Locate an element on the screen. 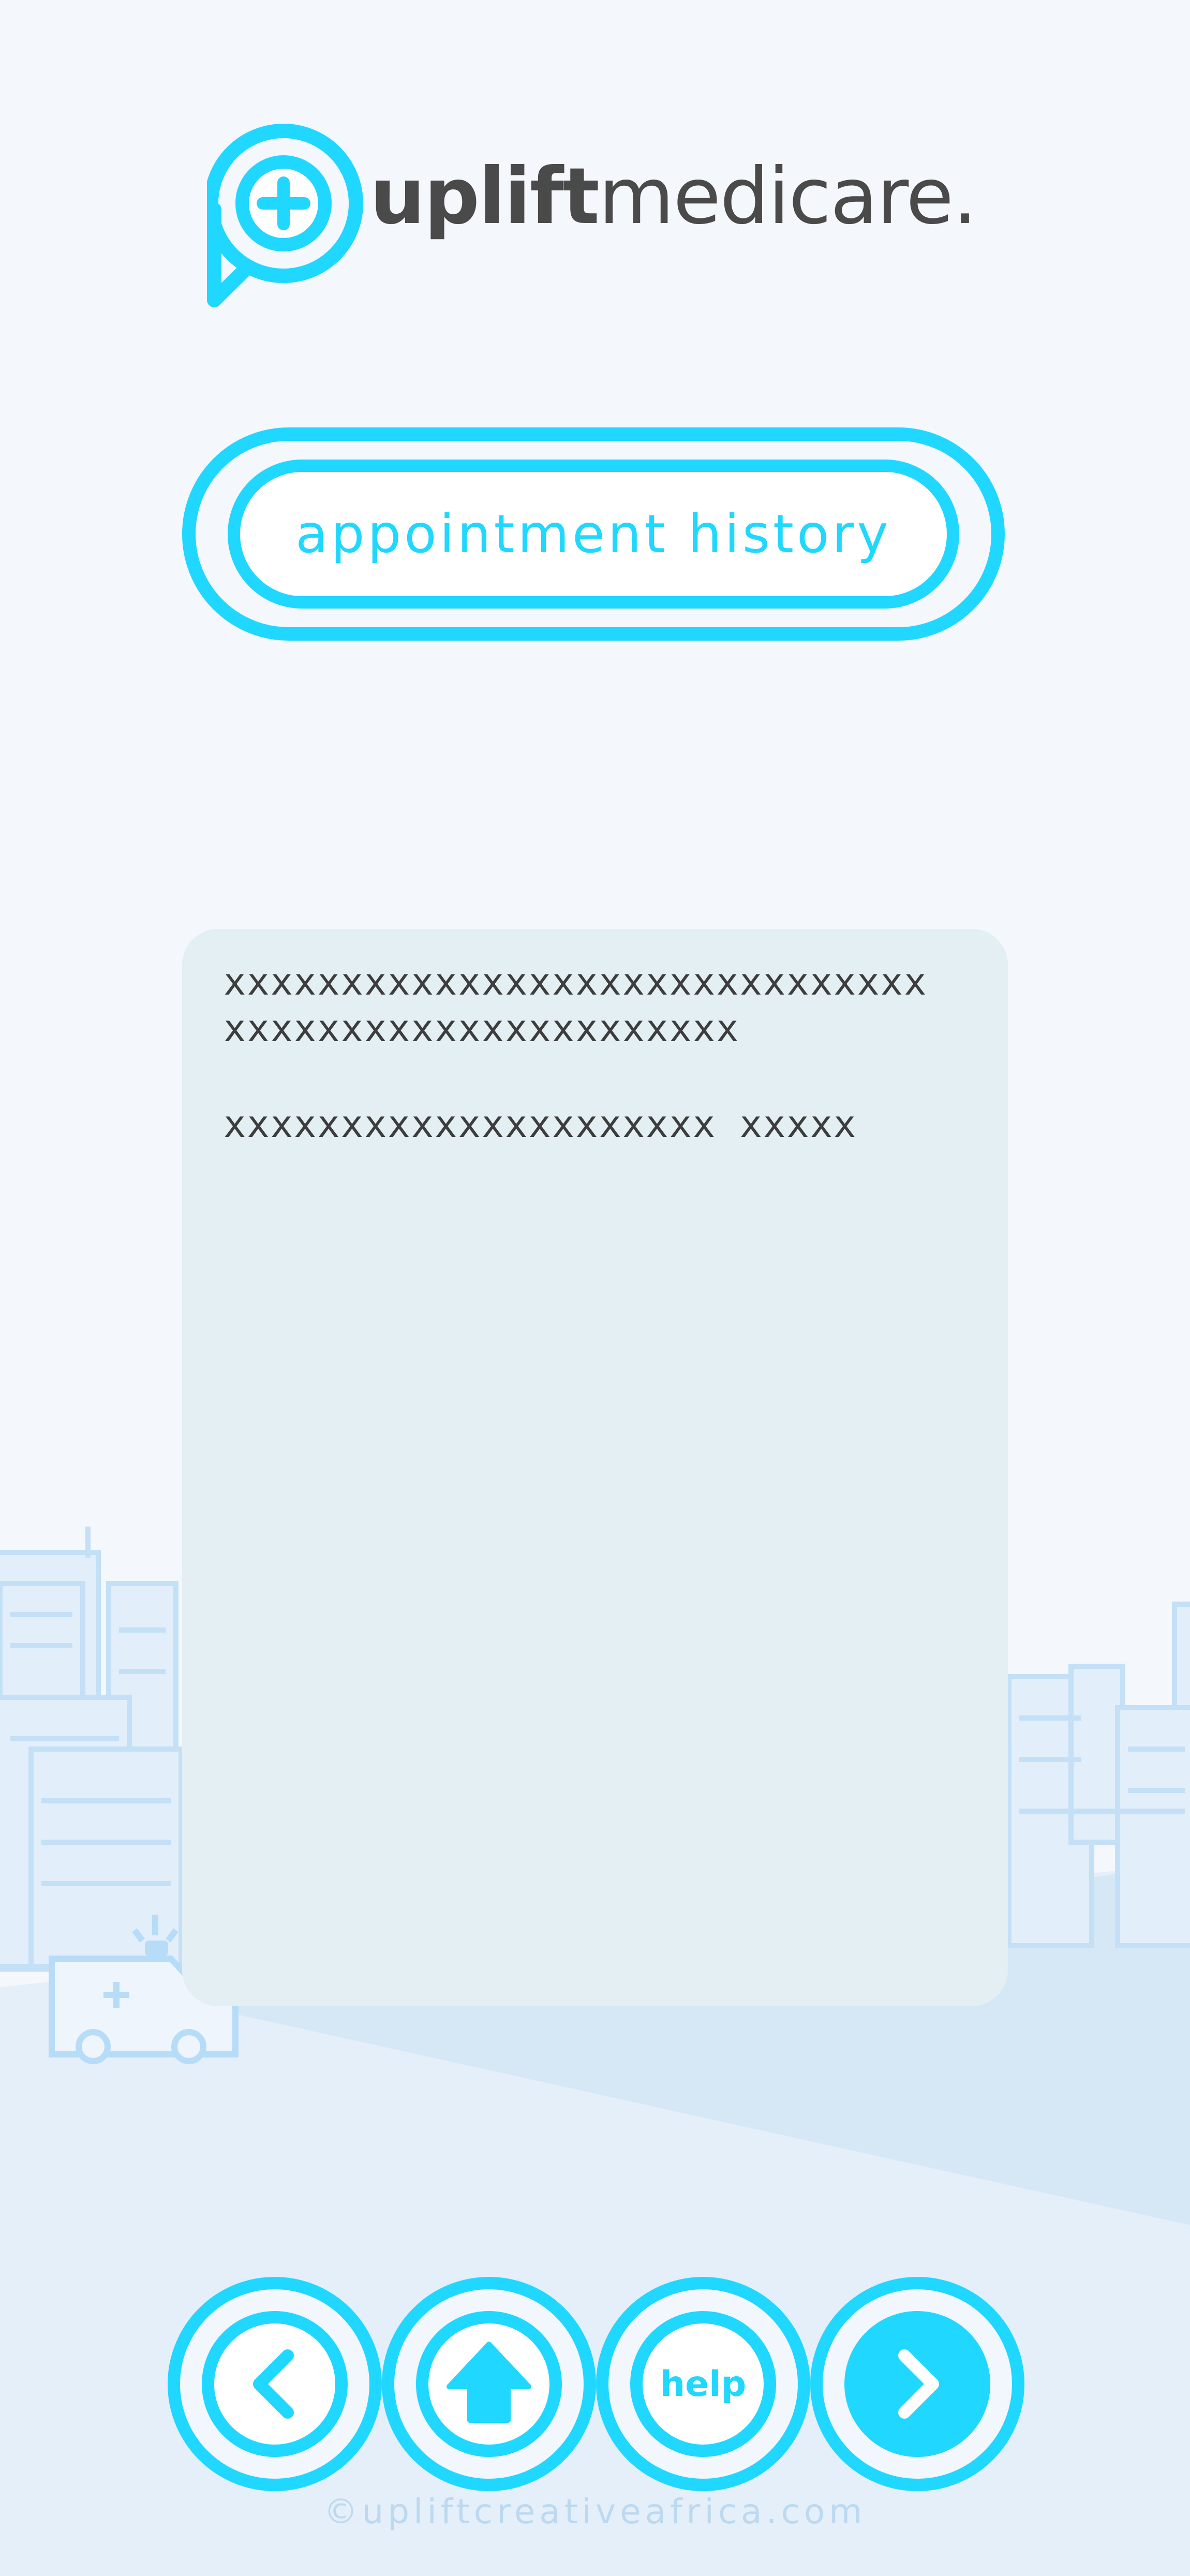 The width and height of the screenshot is (1190, 2576). chevron-right-icon is located at coordinates (918, 2384).